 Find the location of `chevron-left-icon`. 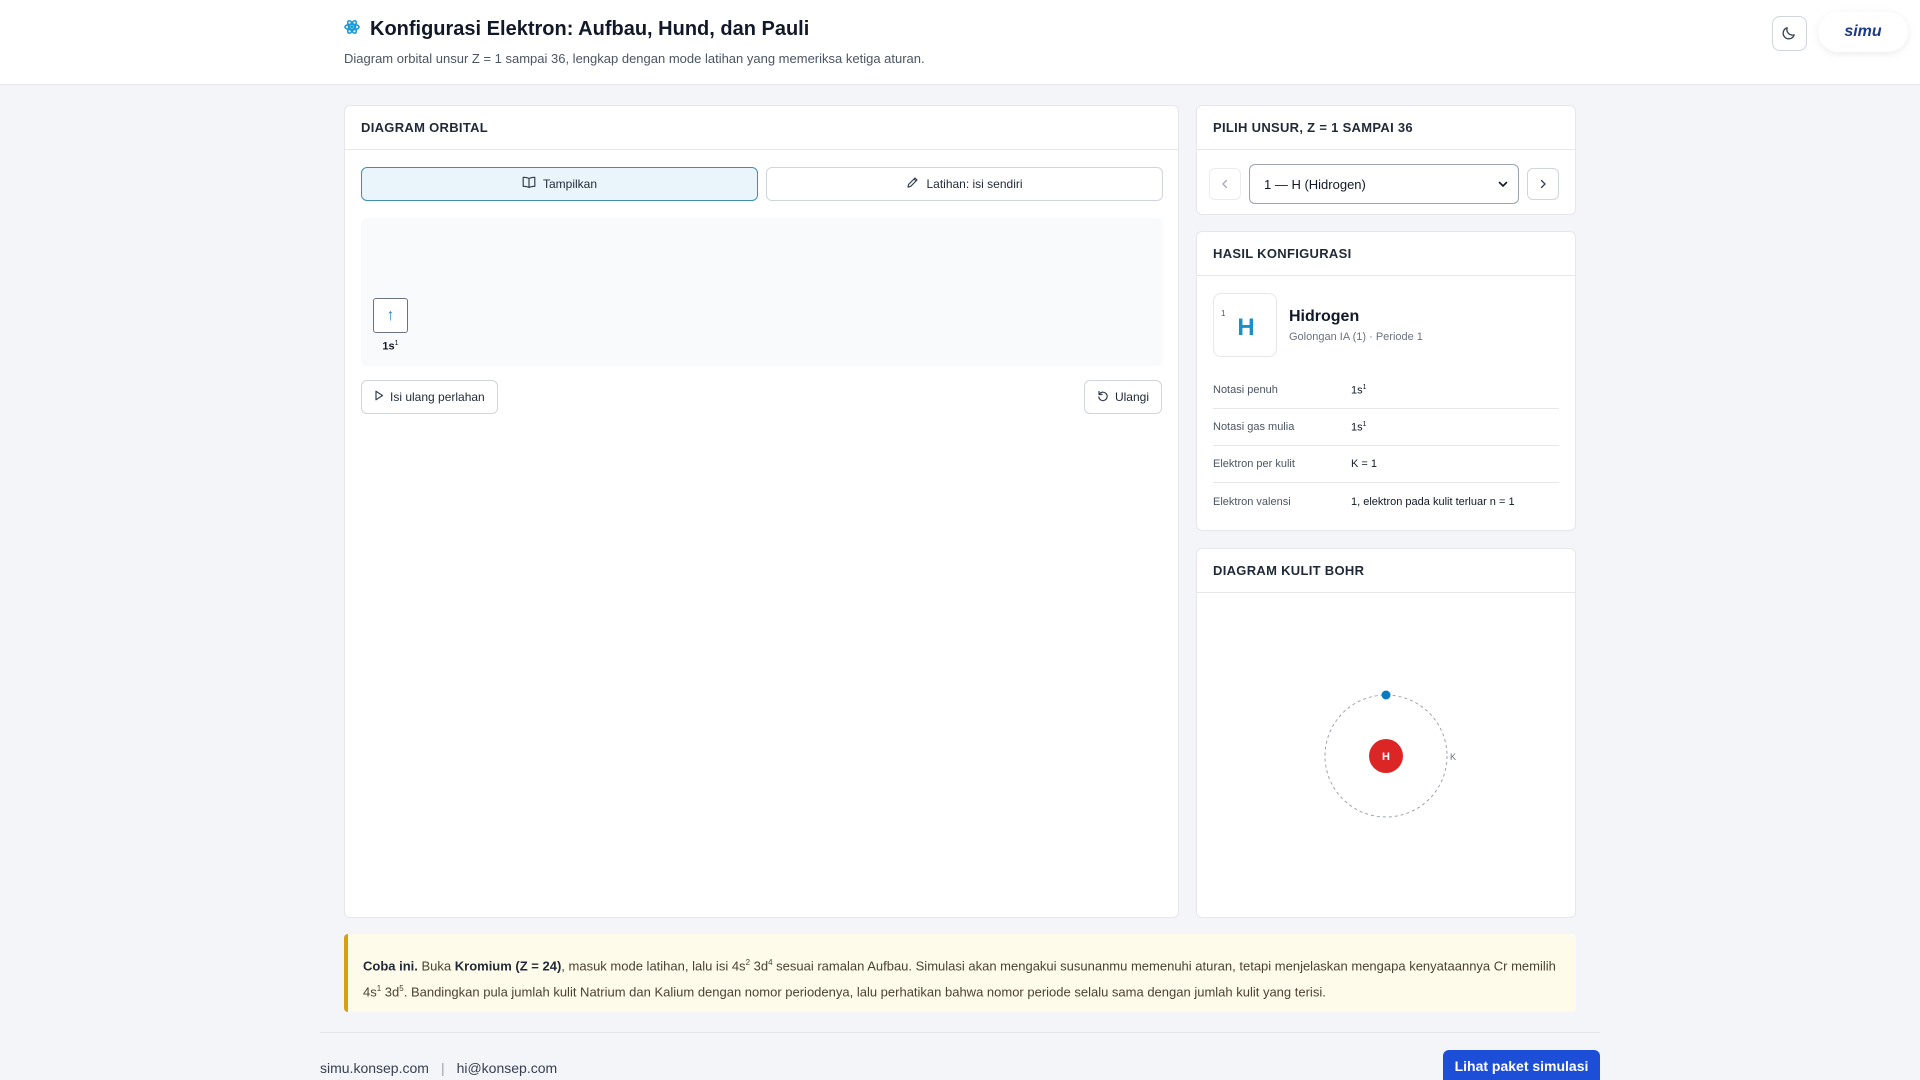

chevron-left-icon is located at coordinates (1225, 184).